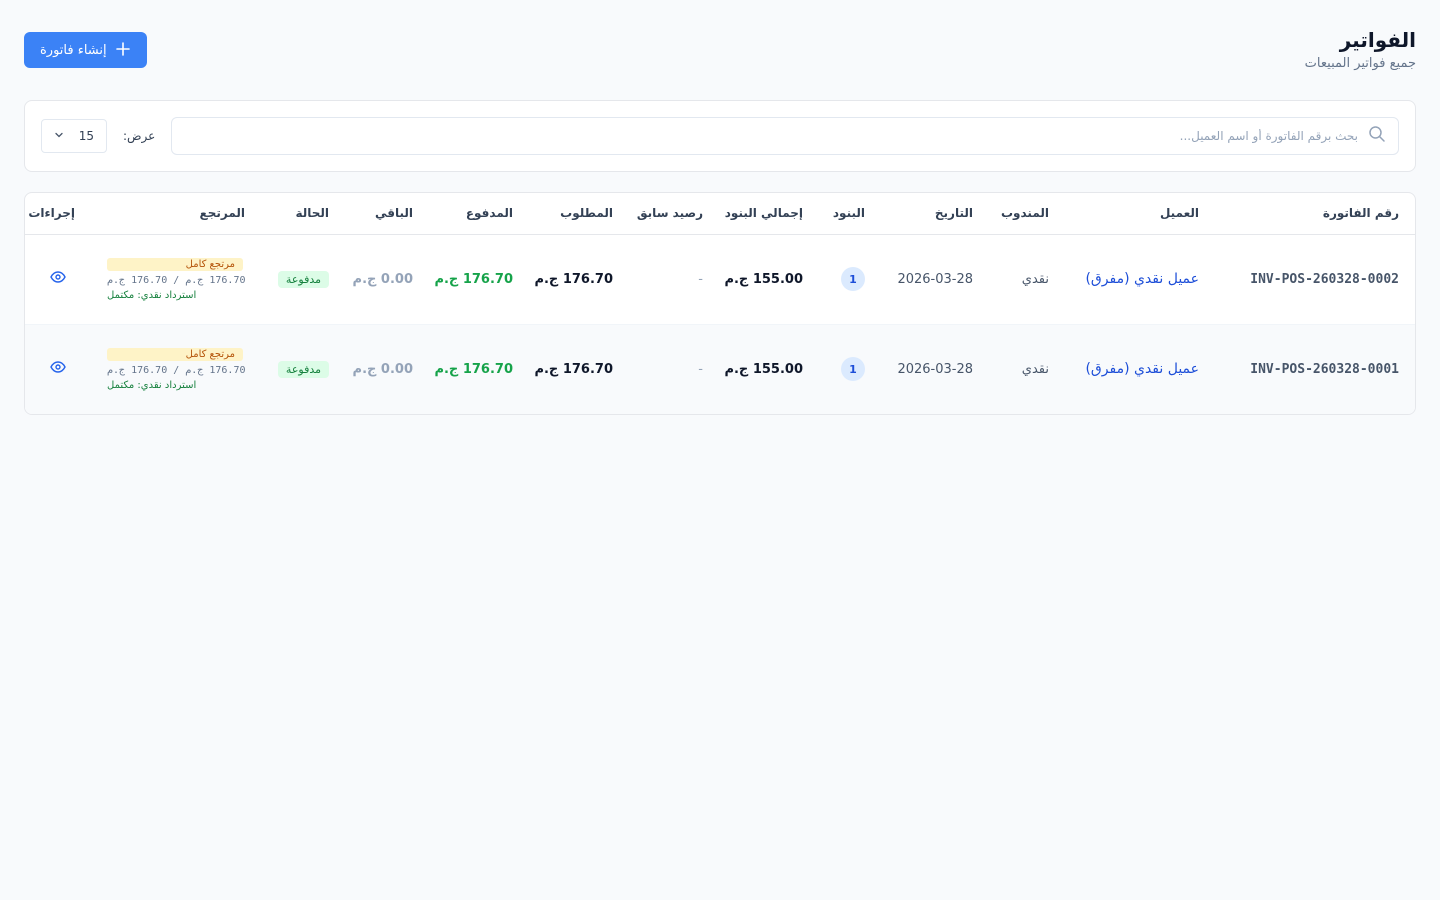 The image size is (1440, 900). Describe the element at coordinates (1315, 369) in the screenshot. I see `invoice-number: INV-POS-260328-0001` at that location.